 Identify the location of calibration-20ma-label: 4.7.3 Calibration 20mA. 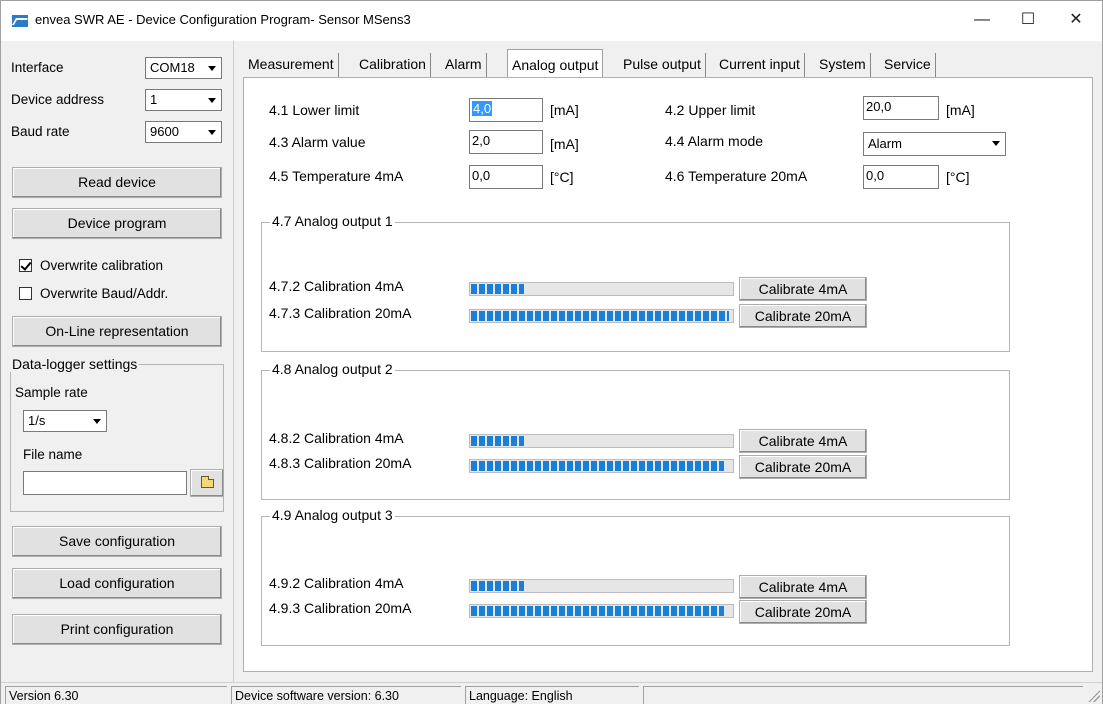
(340, 313).